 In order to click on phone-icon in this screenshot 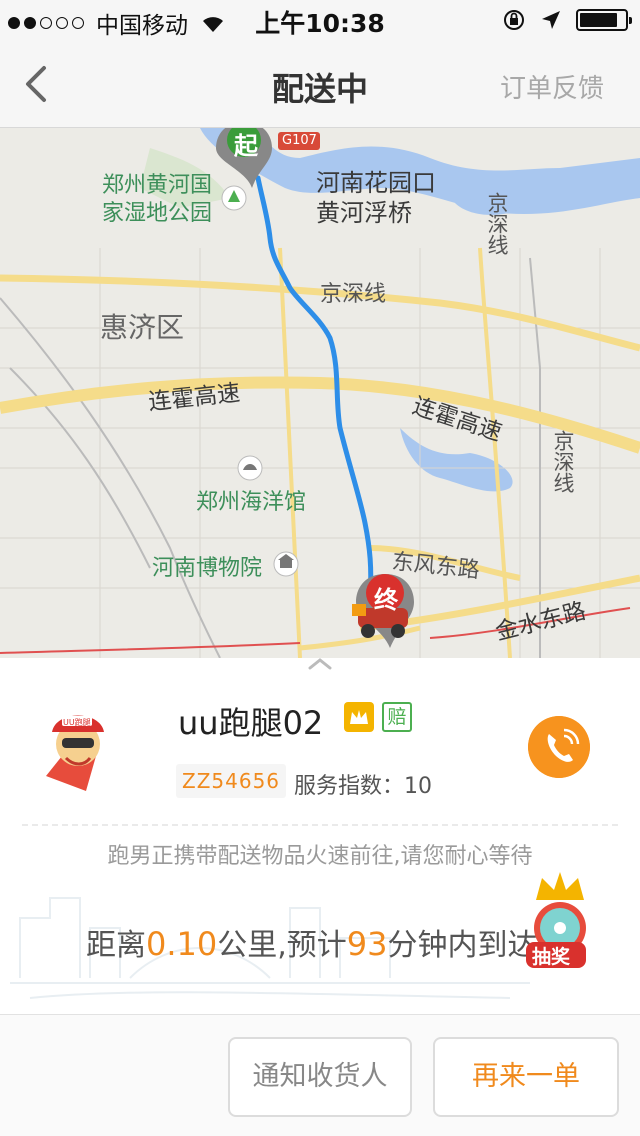, I will do `click(559, 747)`.